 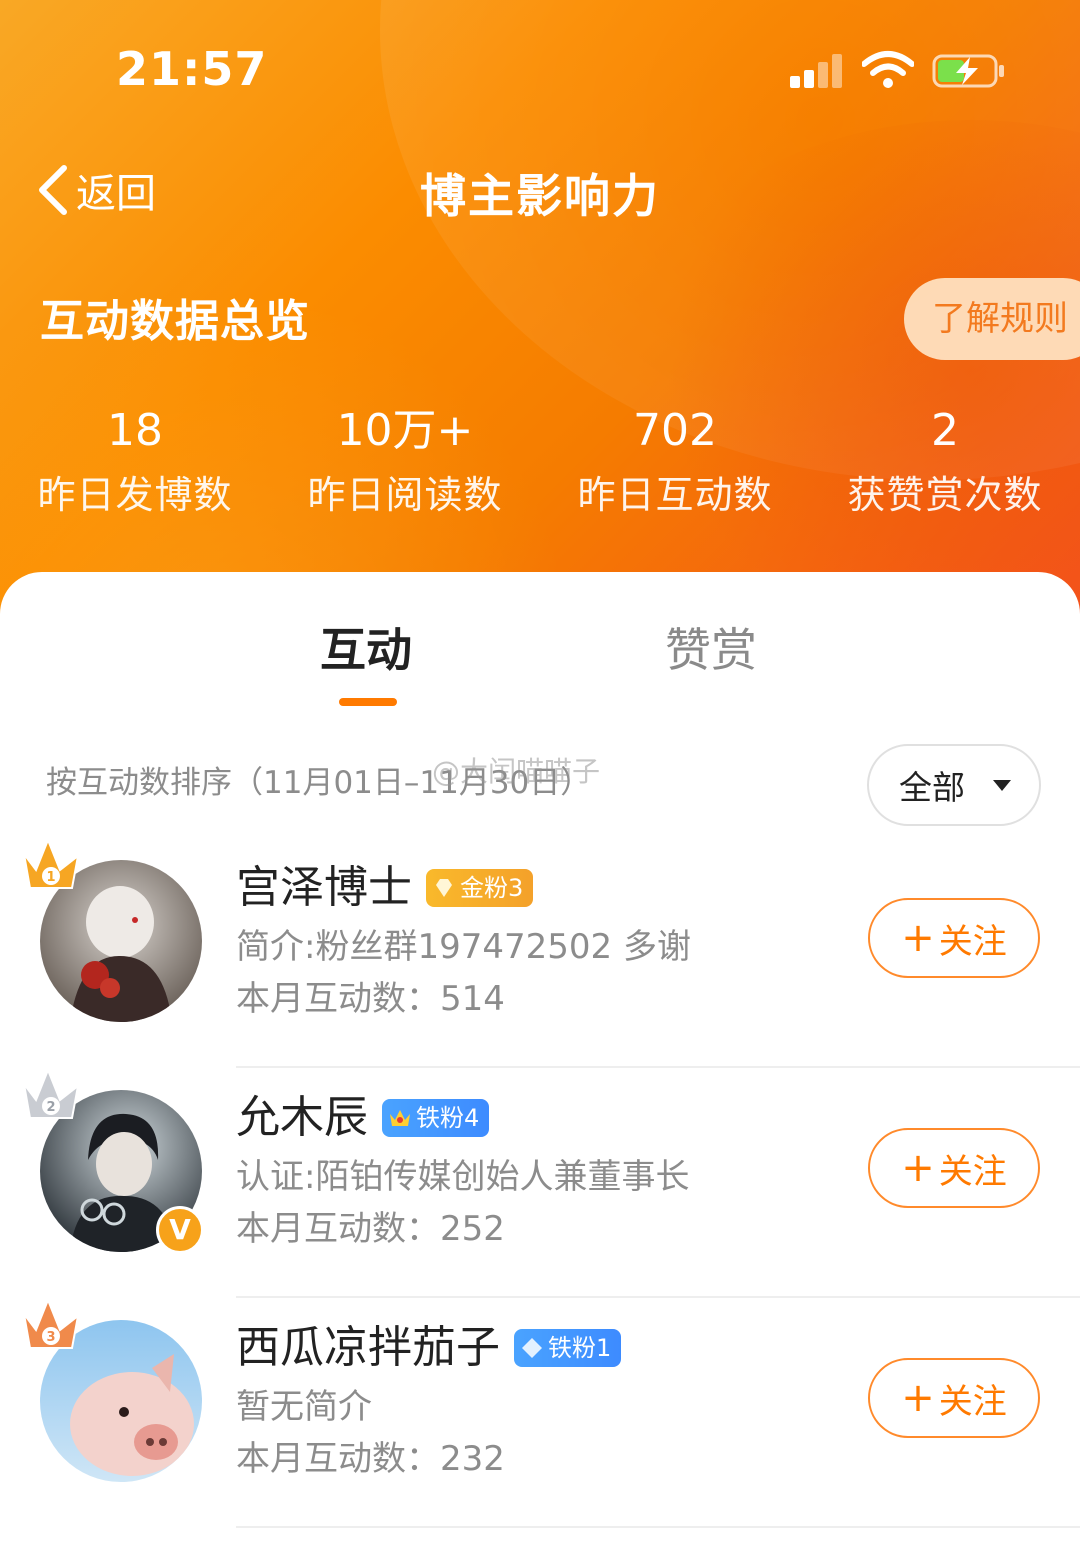 What do you see at coordinates (472, 1459) in the screenshot?
I see `count-value: 232` at bounding box center [472, 1459].